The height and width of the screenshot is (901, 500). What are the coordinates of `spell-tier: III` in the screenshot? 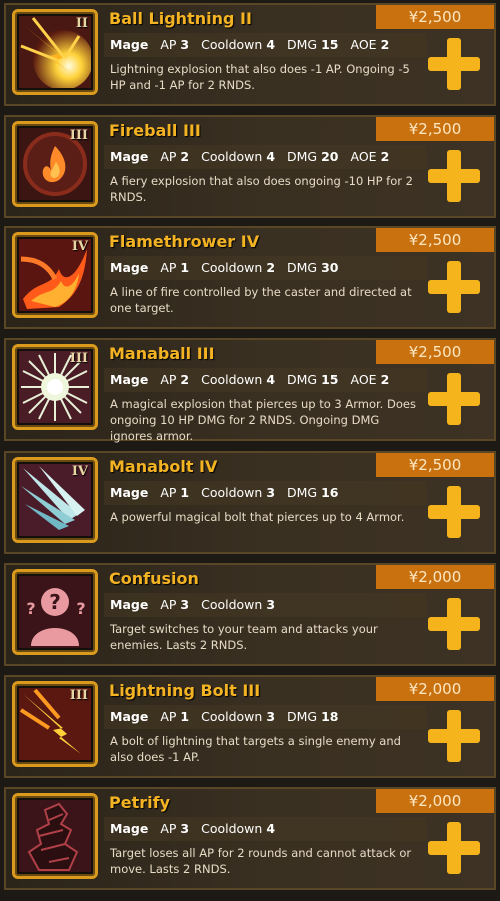 It's located at (78, 695).